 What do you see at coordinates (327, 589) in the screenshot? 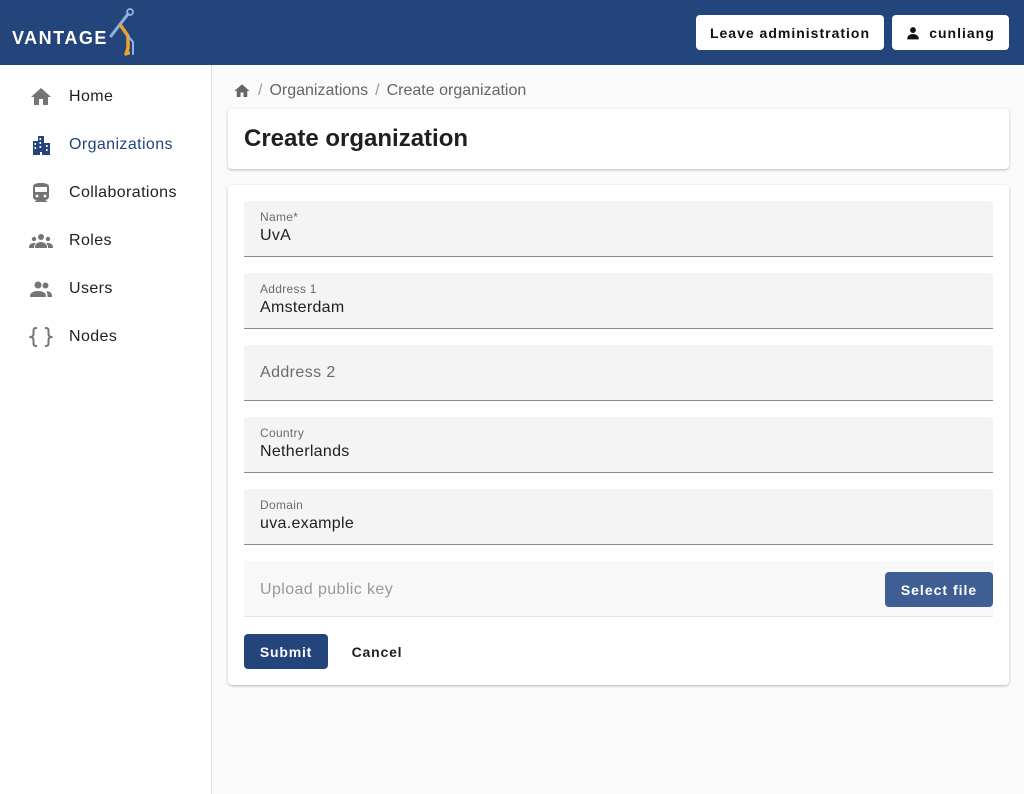
I see `public-key-upload-placeholder: Upload public key` at bounding box center [327, 589].